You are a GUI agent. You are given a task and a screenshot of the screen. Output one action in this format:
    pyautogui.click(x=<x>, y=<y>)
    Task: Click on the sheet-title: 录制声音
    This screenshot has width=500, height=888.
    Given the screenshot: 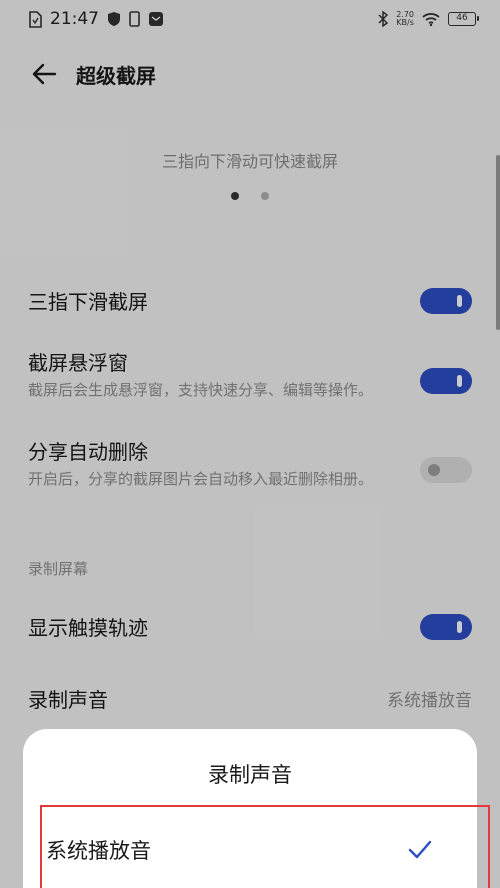 What is the action you would take?
    pyautogui.click(x=250, y=775)
    